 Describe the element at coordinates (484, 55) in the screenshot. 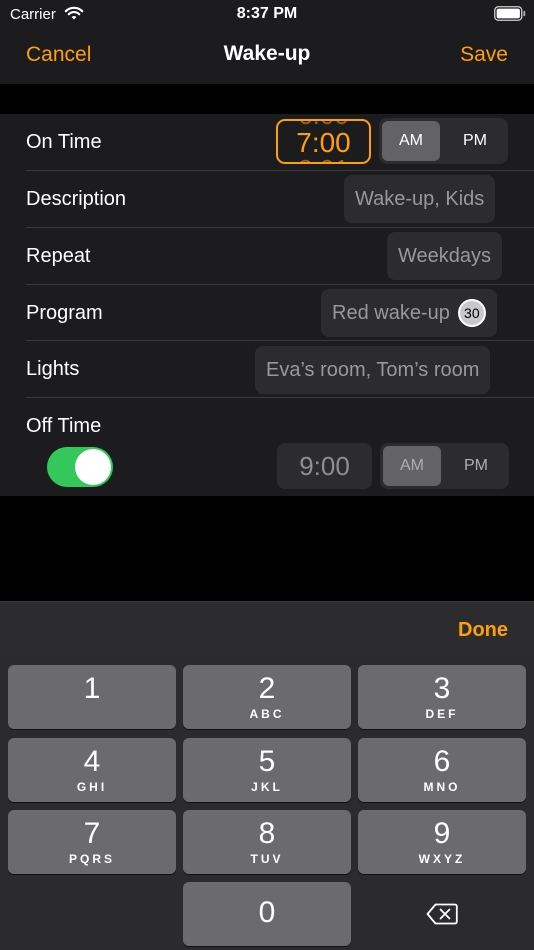

I see `save-button: Save` at that location.